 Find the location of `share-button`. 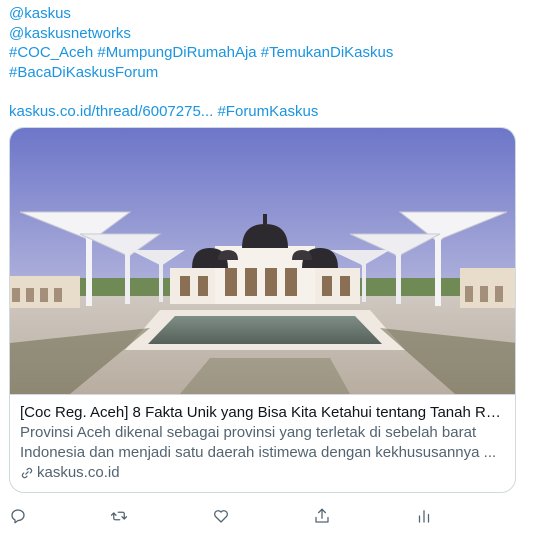

share-button is located at coordinates (322, 516).